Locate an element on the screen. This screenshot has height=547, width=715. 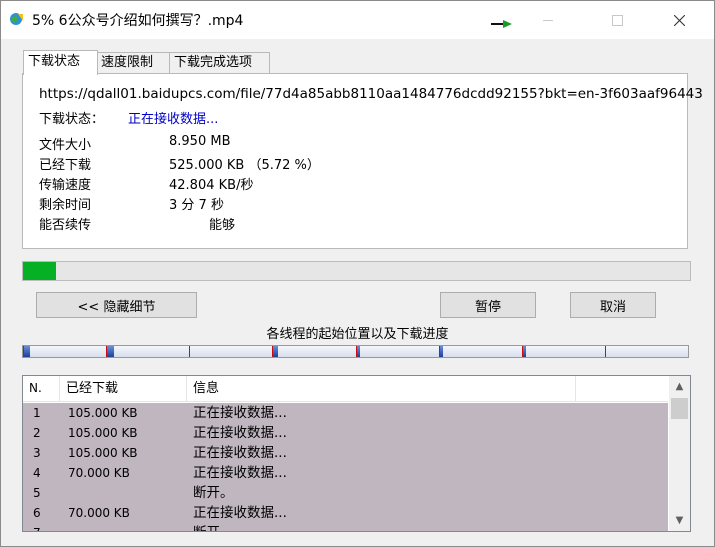
close-icon is located at coordinates (679, 20).